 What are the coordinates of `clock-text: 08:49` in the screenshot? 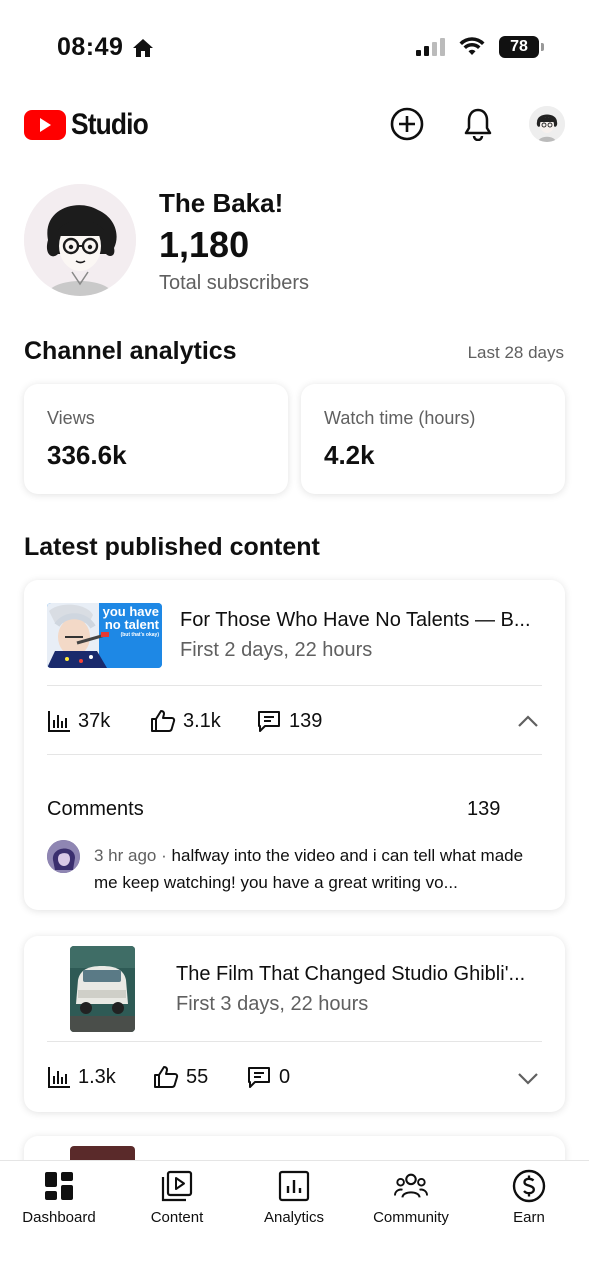 It's located at (90, 47).